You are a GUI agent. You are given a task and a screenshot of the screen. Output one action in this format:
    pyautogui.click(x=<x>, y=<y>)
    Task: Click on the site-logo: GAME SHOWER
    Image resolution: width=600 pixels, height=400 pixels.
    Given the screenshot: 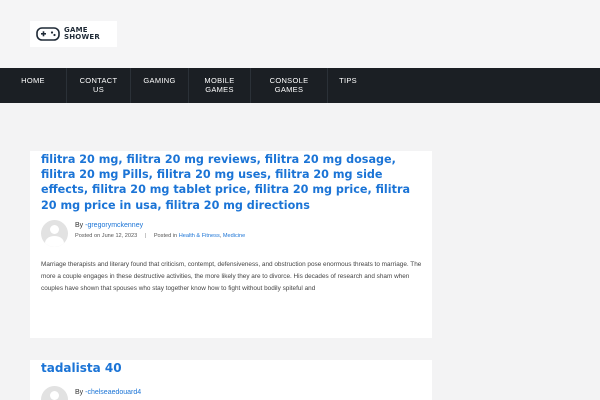 What is the action you would take?
    pyautogui.click(x=73, y=34)
    